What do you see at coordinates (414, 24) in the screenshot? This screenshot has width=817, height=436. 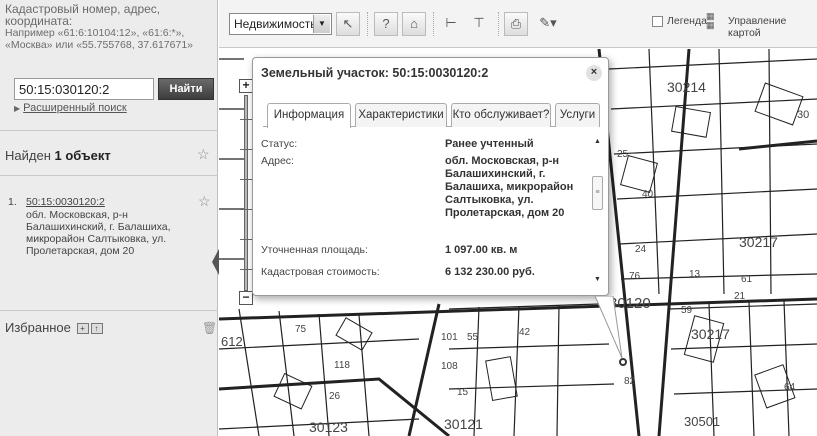 I see `building-icon: ⌂` at bounding box center [414, 24].